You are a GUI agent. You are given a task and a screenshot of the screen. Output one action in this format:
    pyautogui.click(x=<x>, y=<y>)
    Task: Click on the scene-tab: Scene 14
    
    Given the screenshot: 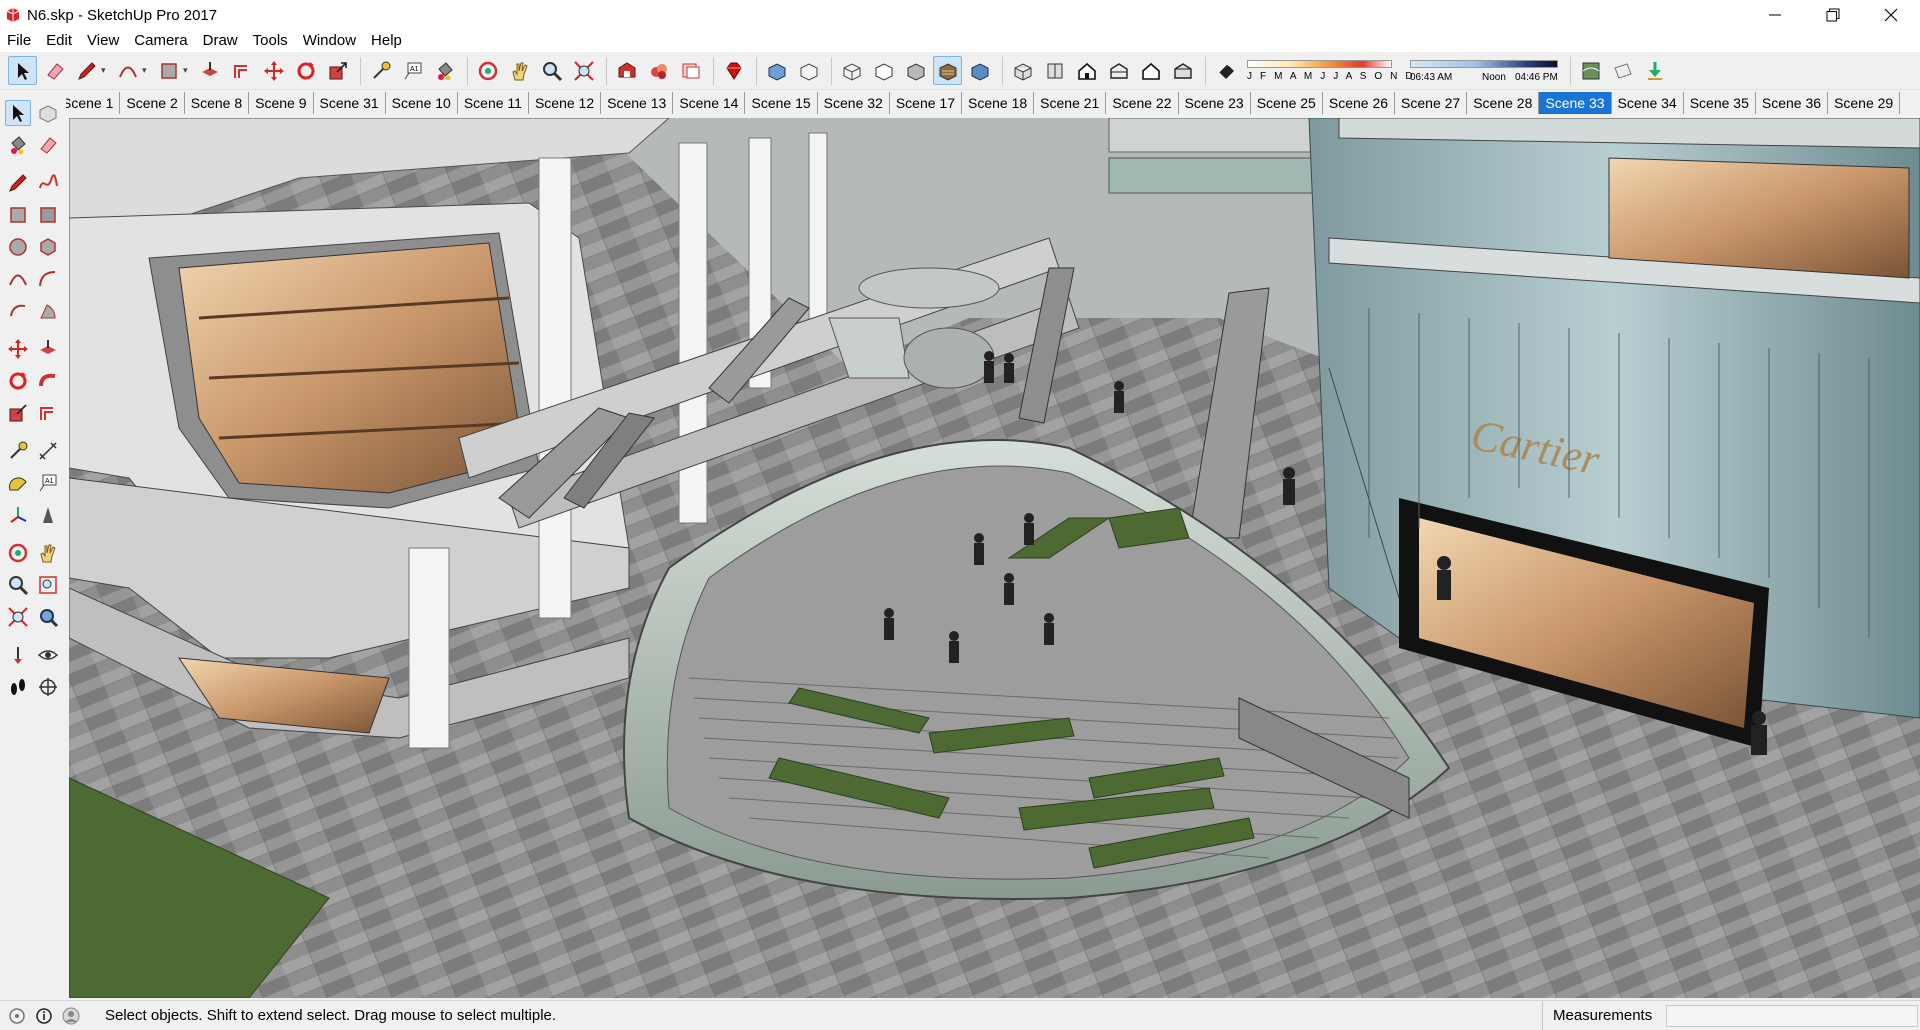 What is the action you would take?
    pyautogui.click(x=709, y=103)
    